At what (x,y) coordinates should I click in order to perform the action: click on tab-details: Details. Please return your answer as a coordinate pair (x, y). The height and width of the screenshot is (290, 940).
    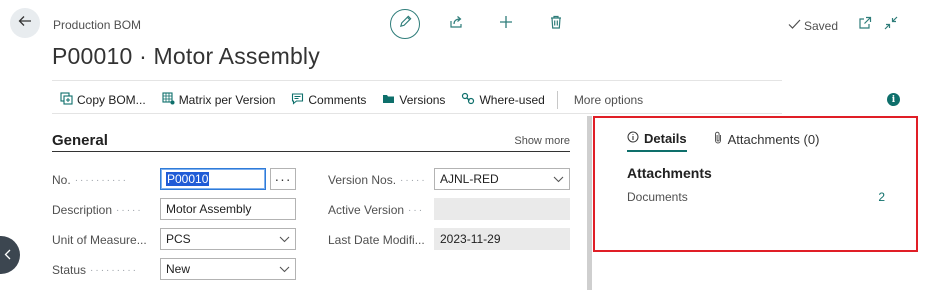
    Looking at the image, I should click on (657, 139).